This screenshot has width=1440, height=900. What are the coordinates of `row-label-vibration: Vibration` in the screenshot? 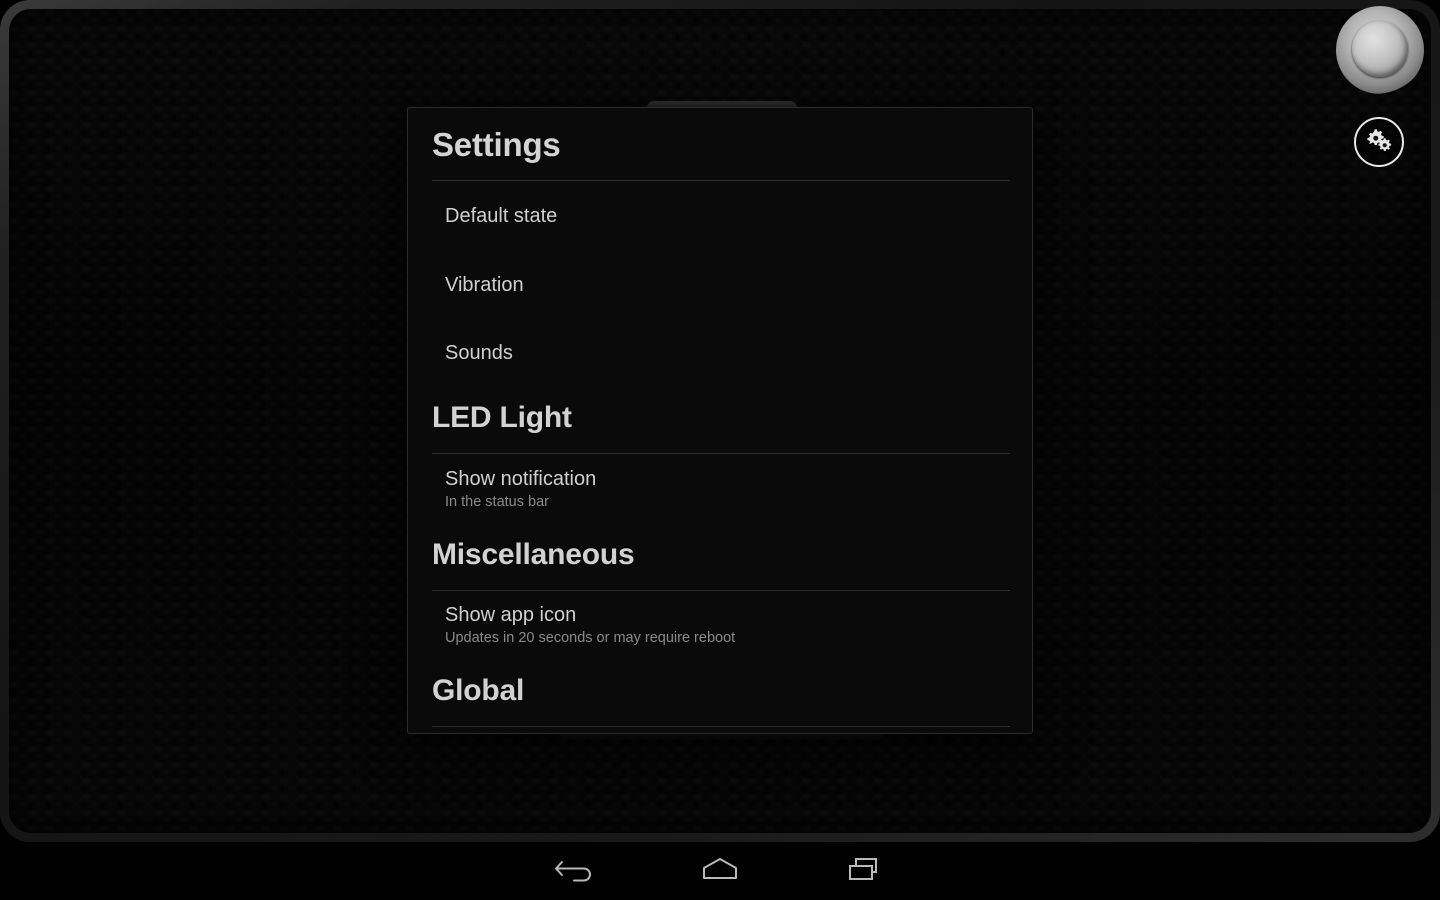 It's located at (484, 285).